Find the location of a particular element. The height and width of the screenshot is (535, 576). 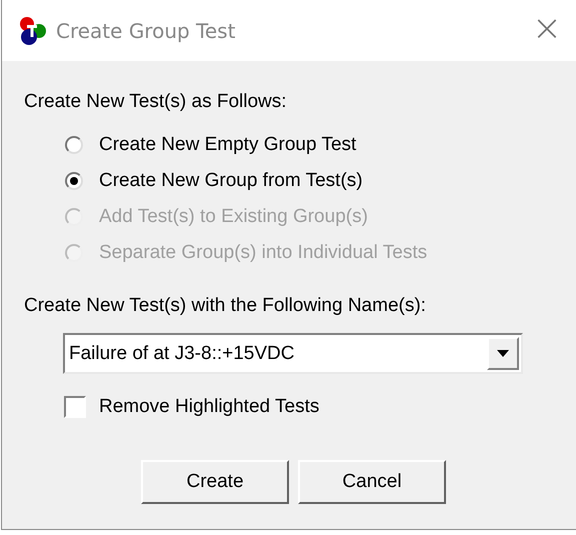

name-combo-box: Failure of at J3-8::+15VDC is located at coordinates (293, 353).